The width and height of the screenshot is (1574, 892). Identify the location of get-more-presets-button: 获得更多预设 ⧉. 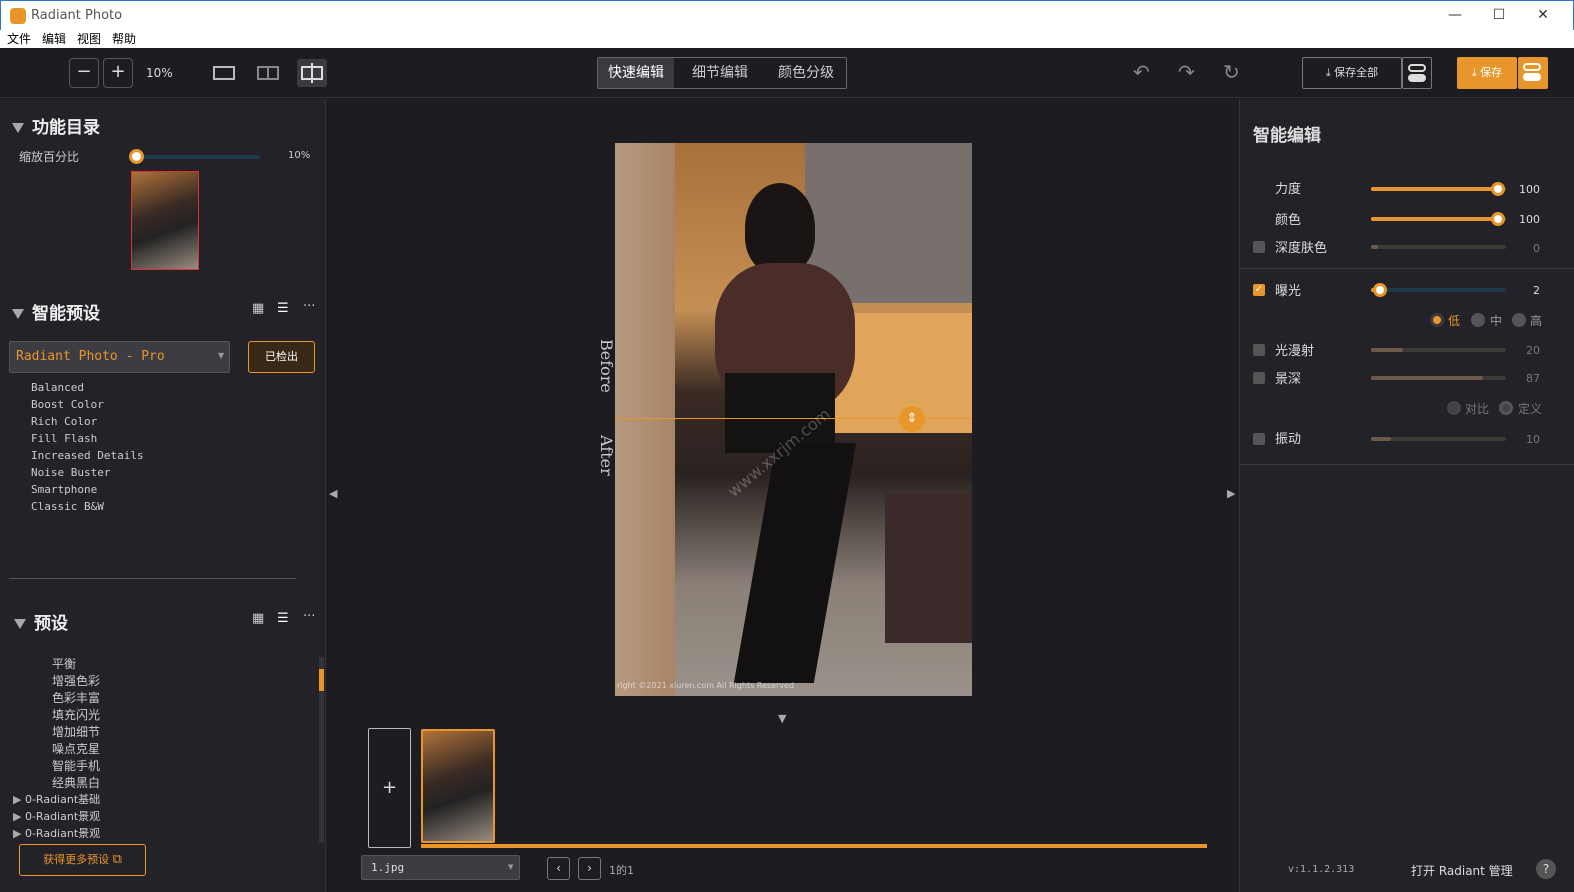
(82, 860).